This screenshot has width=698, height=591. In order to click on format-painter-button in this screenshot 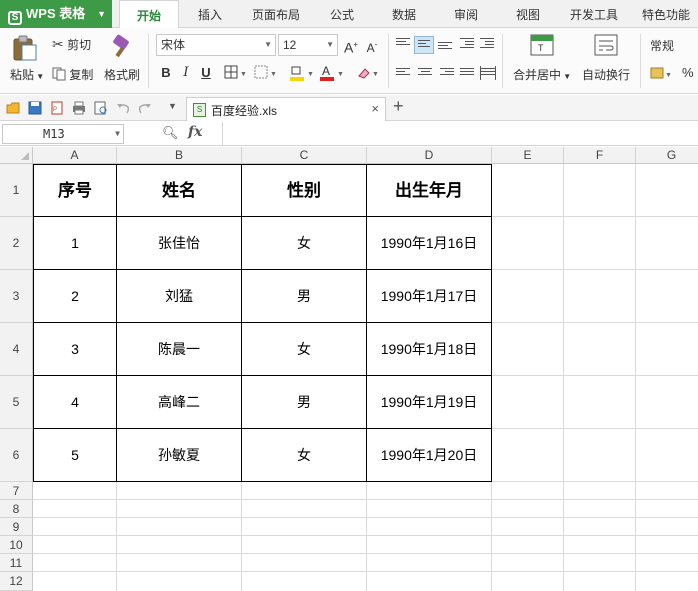, I will do `click(123, 48)`.